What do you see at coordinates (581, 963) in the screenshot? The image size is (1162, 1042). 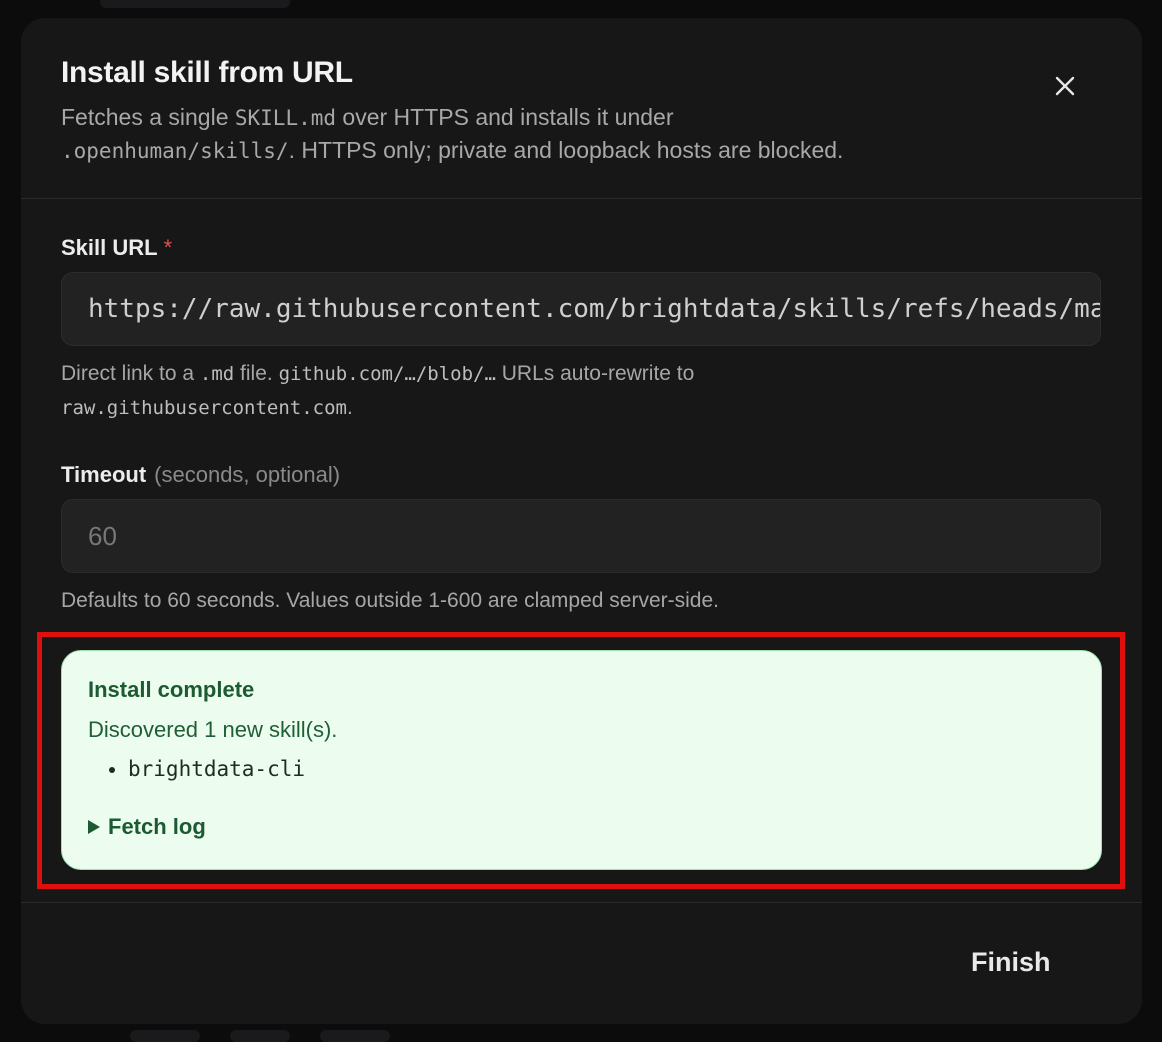 I see `dialog-footer: Finish` at bounding box center [581, 963].